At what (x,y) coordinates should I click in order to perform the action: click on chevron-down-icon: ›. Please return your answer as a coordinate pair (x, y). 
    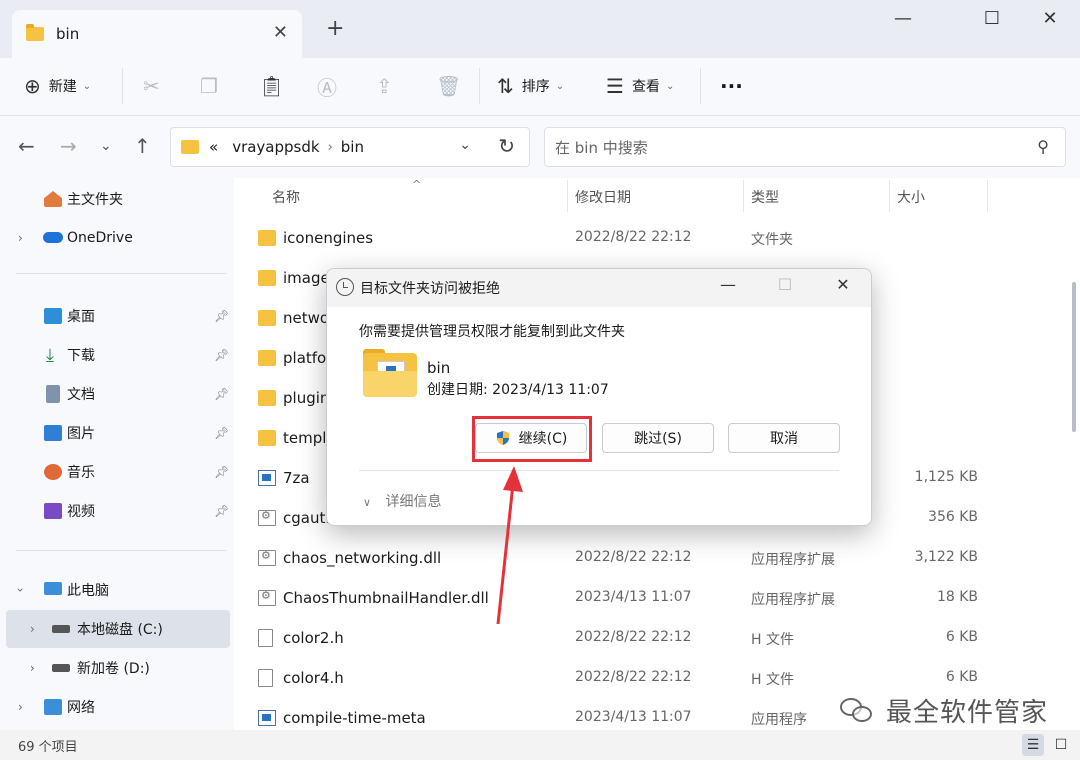
    Looking at the image, I should click on (20, 590).